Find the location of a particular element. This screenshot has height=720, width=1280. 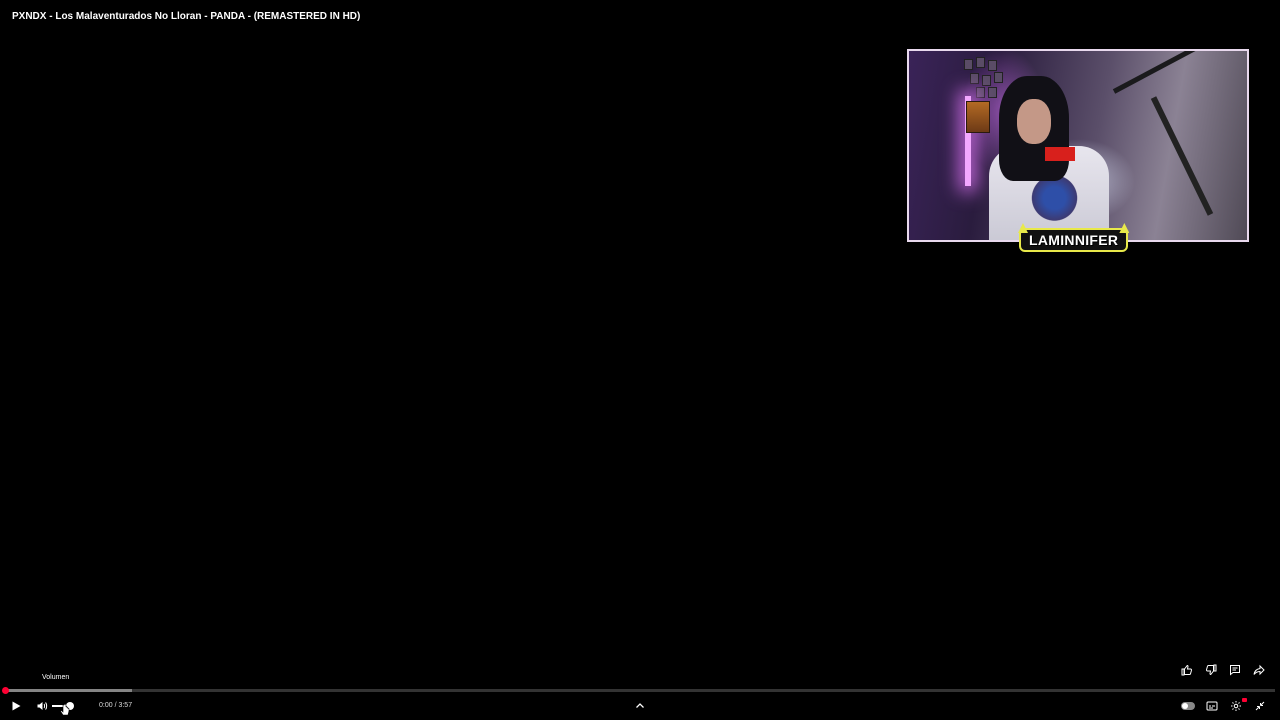

scrubber-handle is located at coordinates (5, 690).